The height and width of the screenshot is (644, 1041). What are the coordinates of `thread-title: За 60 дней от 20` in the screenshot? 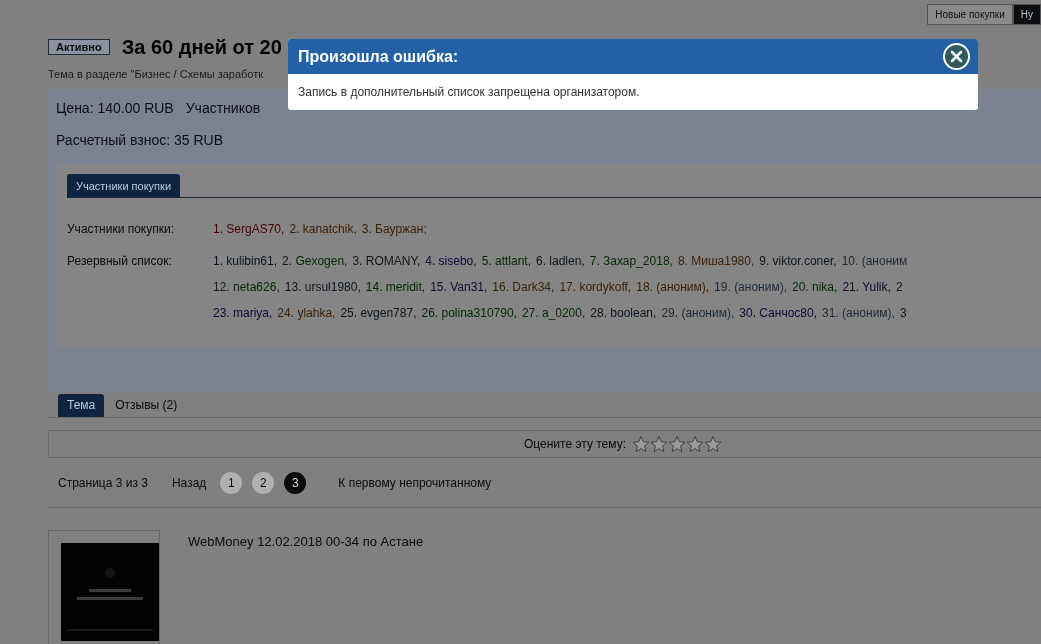 It's located at (201, 47).